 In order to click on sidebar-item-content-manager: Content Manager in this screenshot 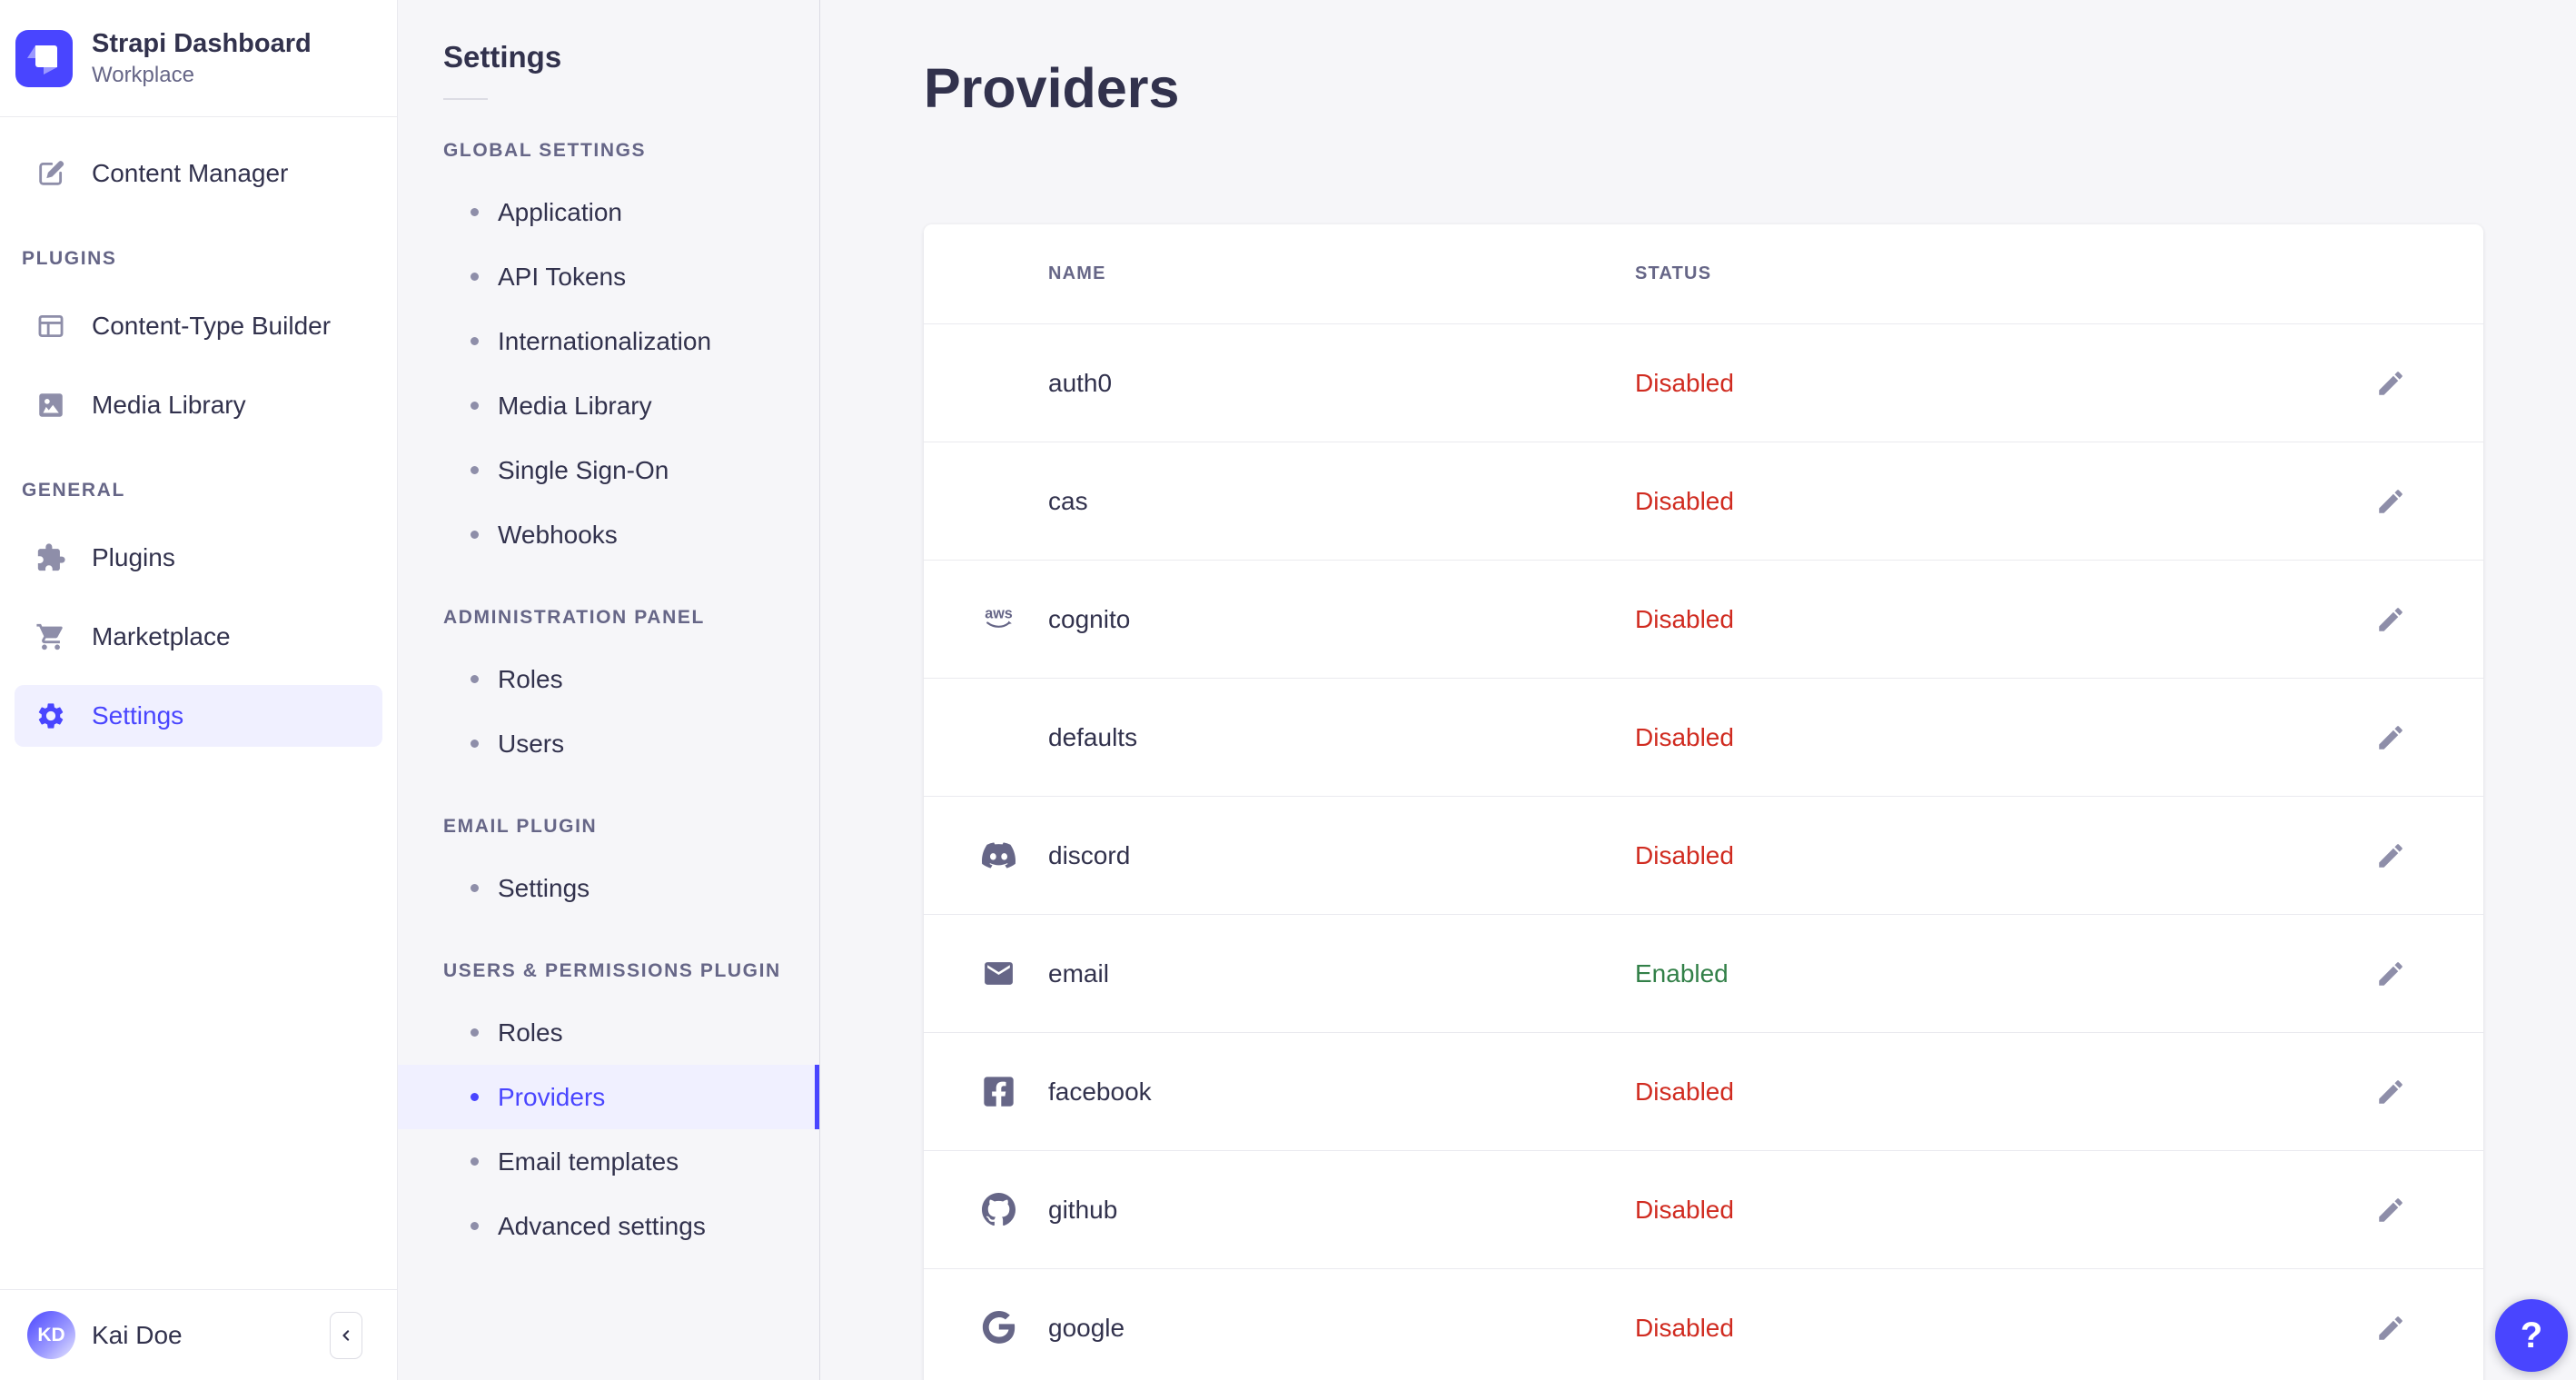, I will do `click(198, 173)`.